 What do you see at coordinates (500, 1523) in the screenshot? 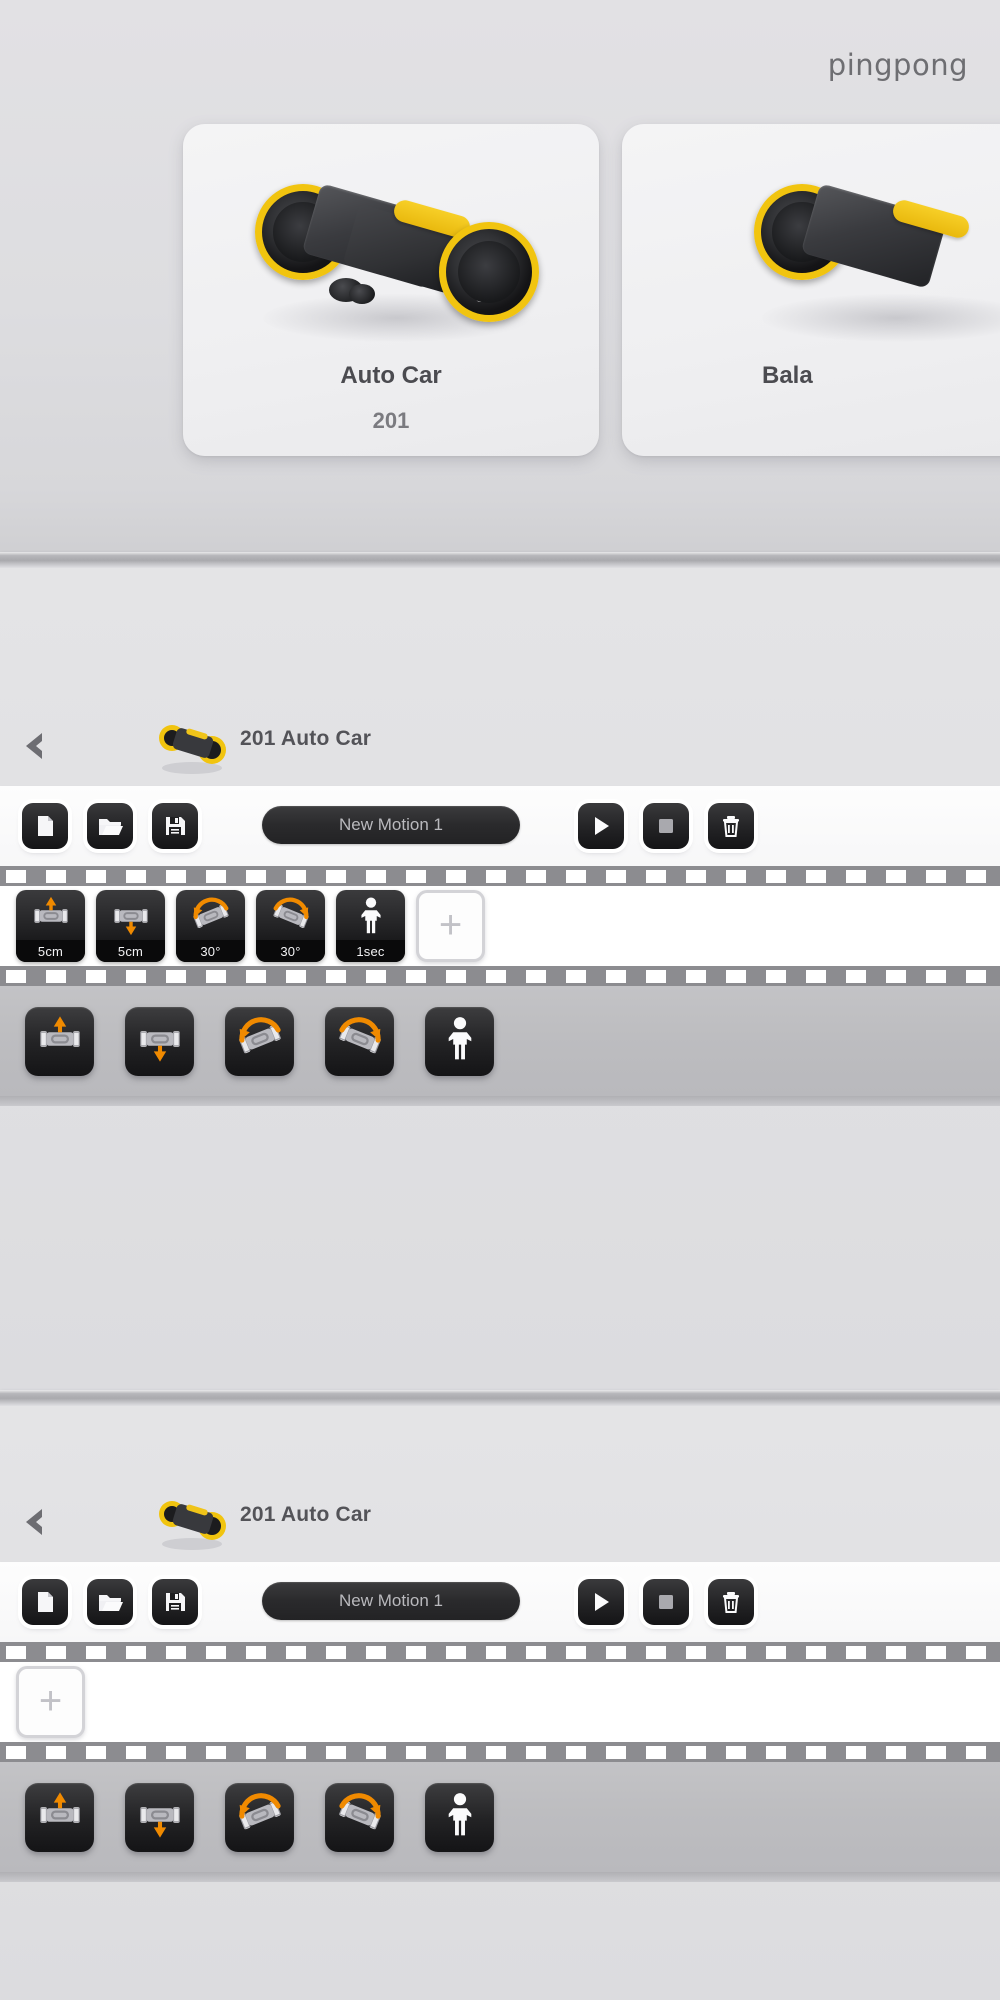
I see `editor-header: 201 Auto Car` at bounding box center [500, 1523].